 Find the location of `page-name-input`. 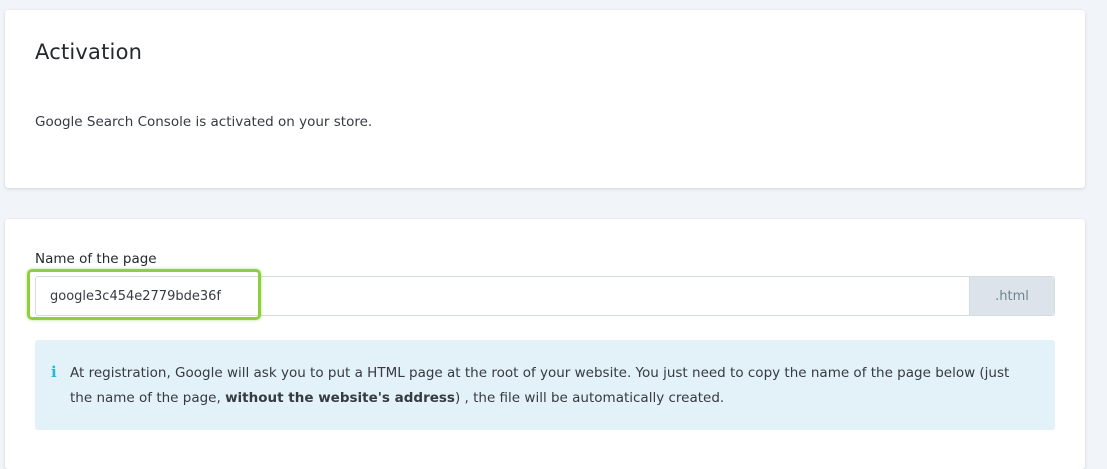

page-name-input is located at coordinates (502, 296).